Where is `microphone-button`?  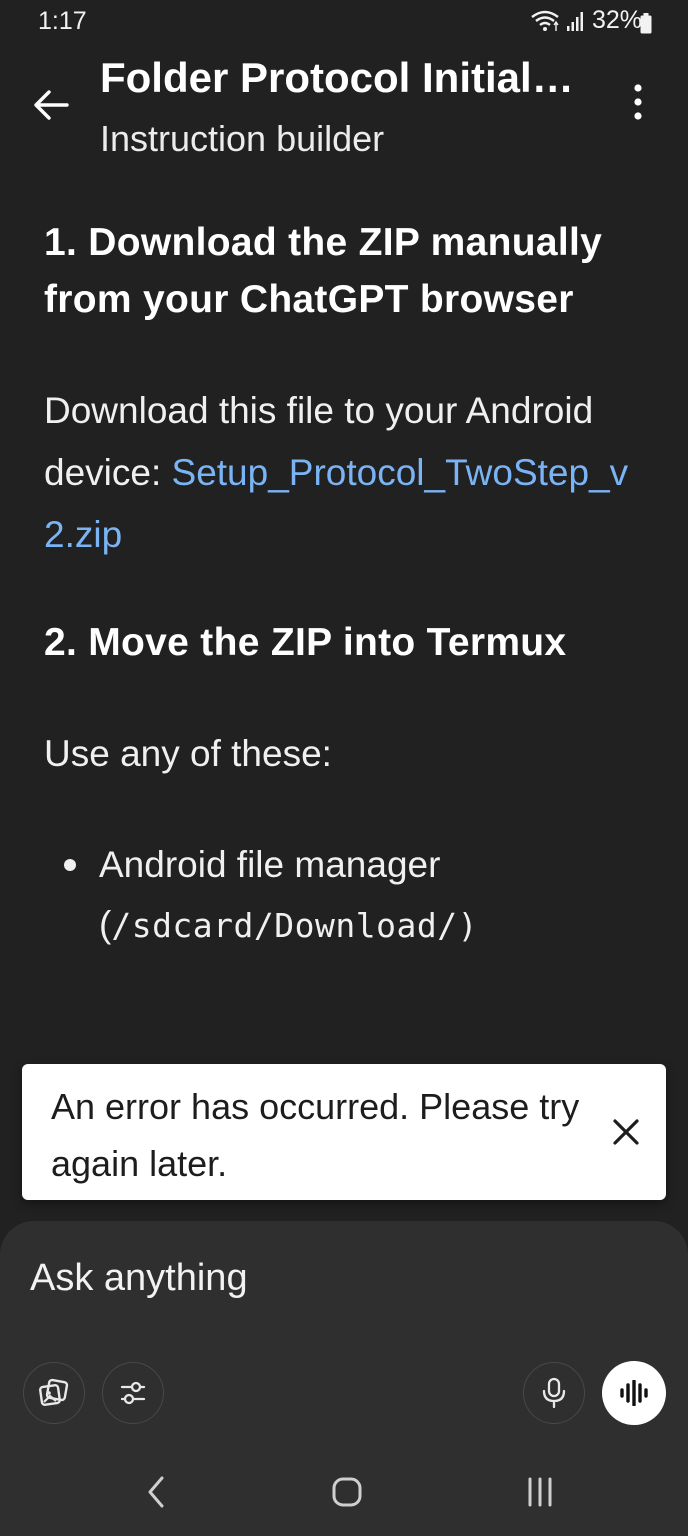 microphone-button is located at coordinates (554, 1393).